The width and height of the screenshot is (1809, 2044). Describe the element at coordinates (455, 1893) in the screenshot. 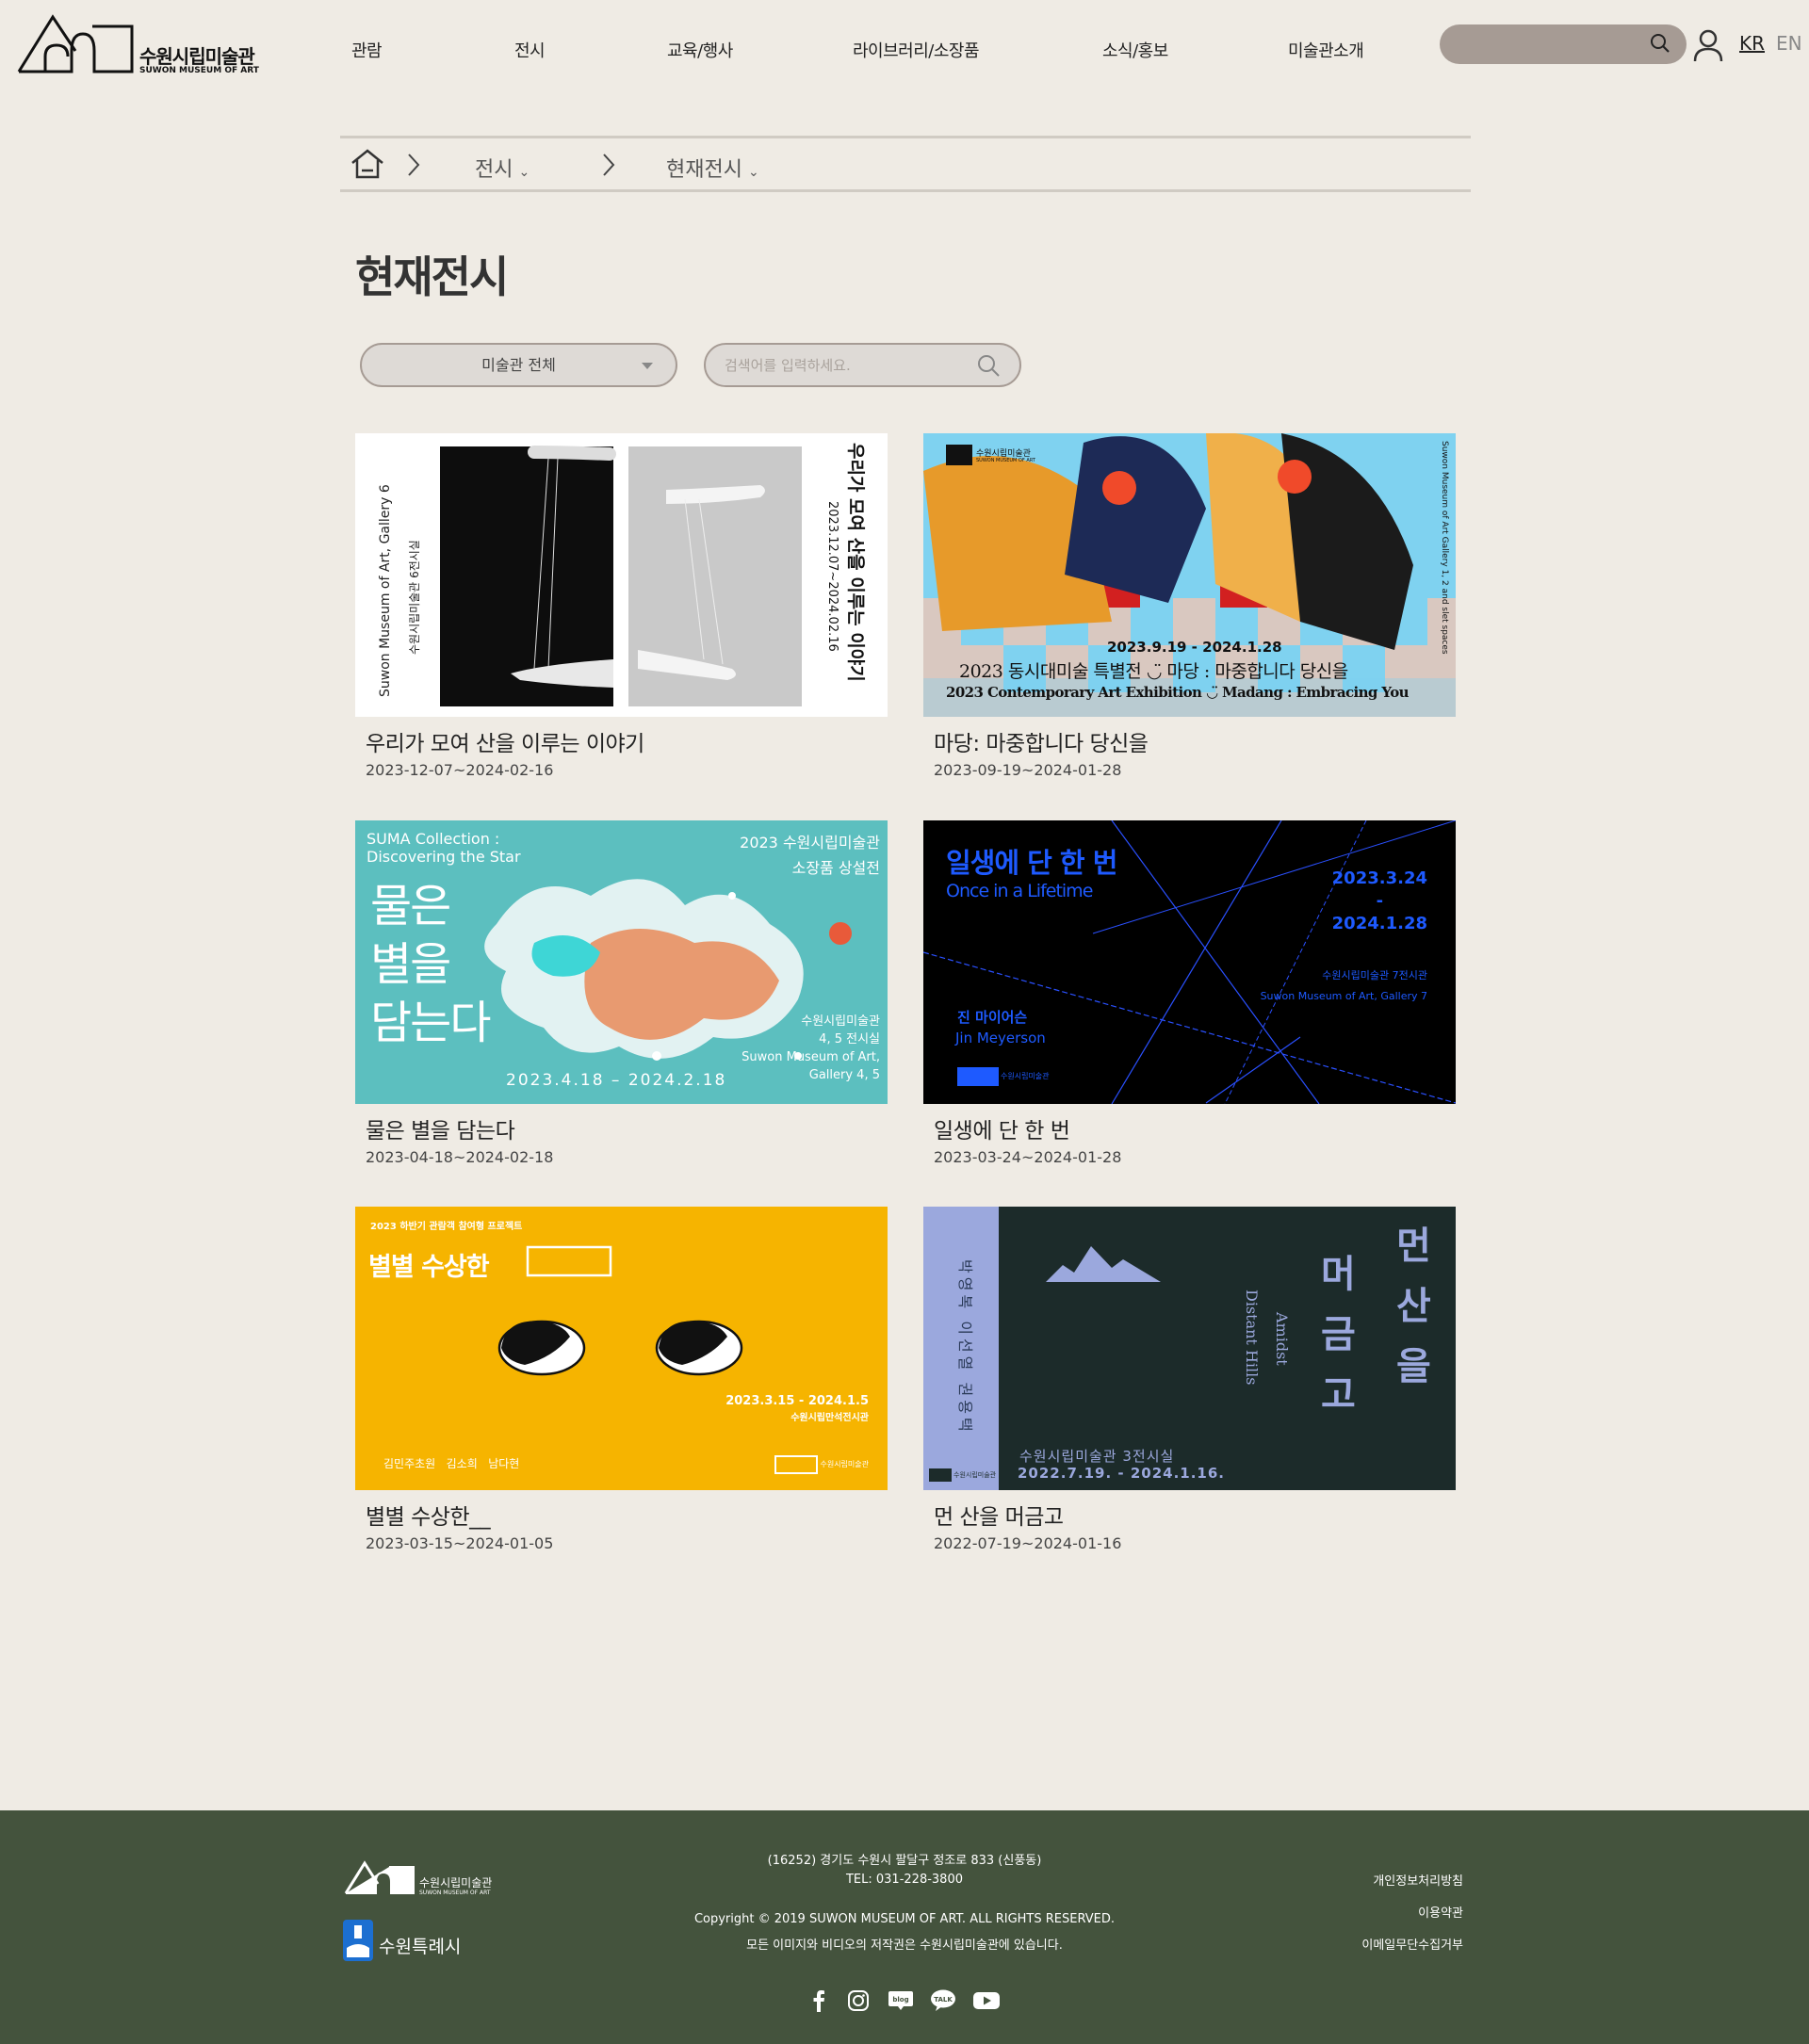

I see `footer-logo-en: SUWON MUSEUM OF ART` at that location.